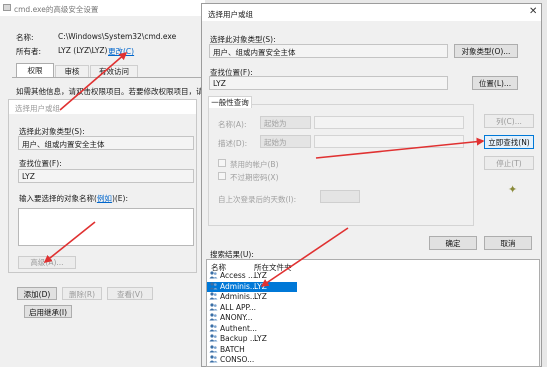 This screenshot has width=547, height=367. I want to click on arrow-to-advanced-button, so click(69, 242).